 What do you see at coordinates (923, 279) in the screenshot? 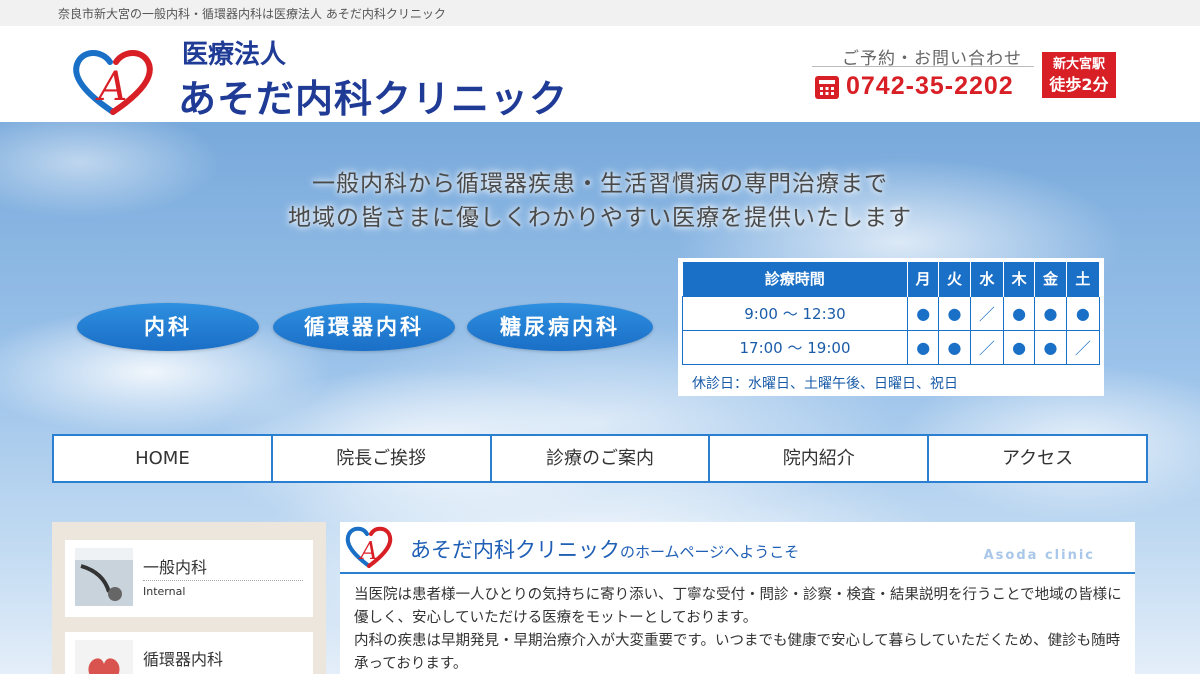
I see `day-mon: 月` at bounding box center [923, 279].